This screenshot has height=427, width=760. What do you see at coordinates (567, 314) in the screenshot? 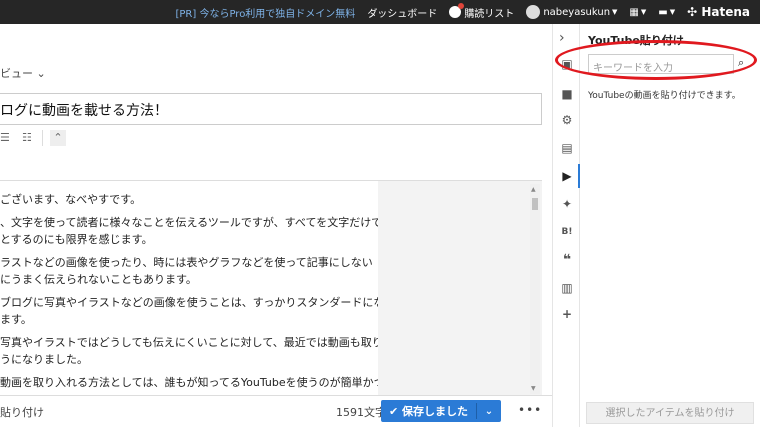
I see `plus-icon: +` at bounding box center [567, 314].